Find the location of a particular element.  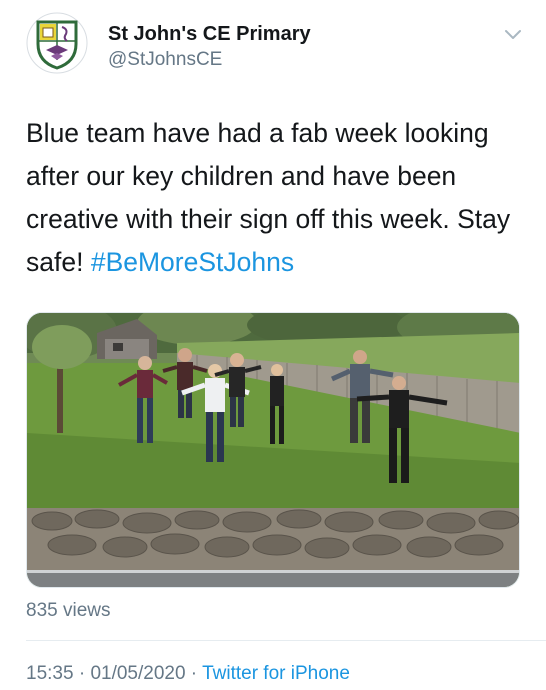

avatar is located at coordinates (57, 43).